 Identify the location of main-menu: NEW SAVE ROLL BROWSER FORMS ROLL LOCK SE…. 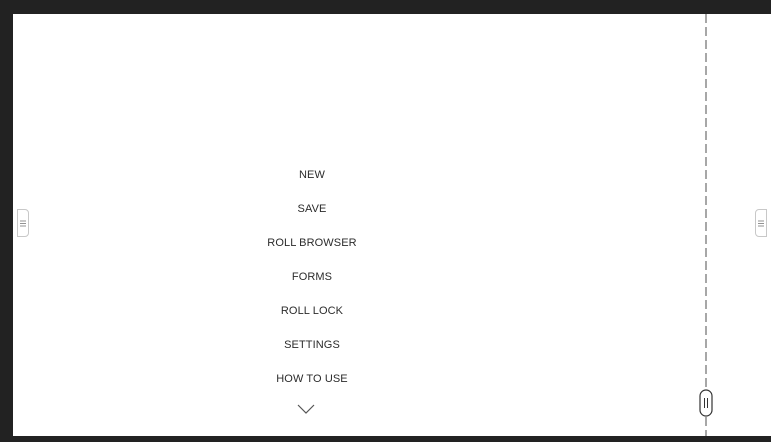
(312, 283).